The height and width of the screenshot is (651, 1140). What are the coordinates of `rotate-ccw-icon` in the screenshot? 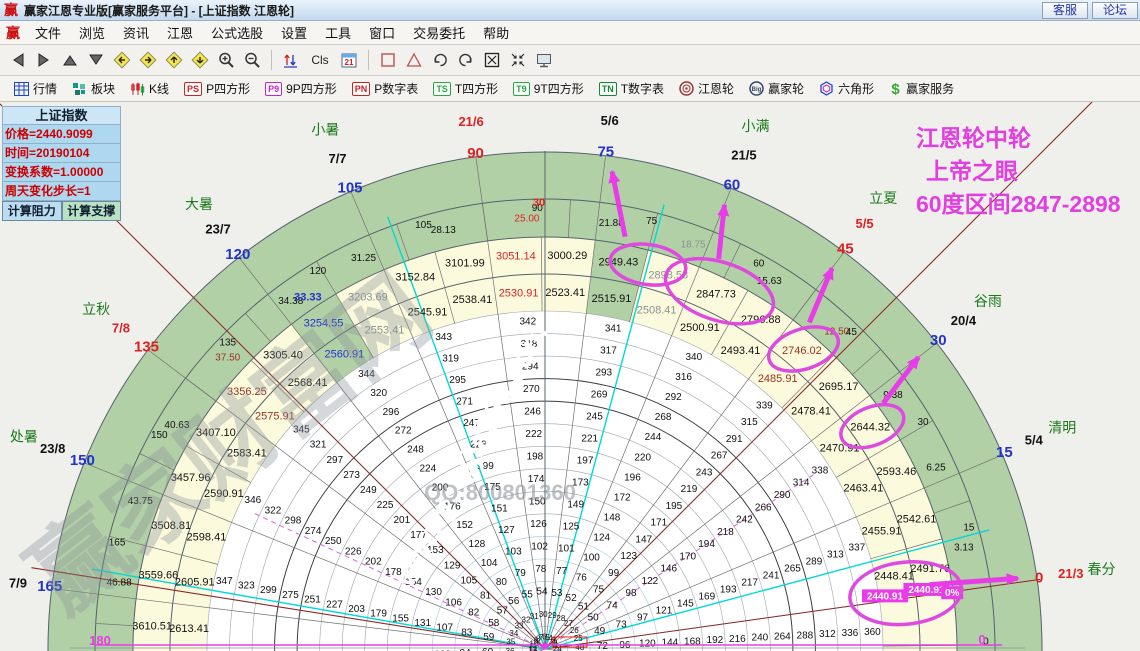 It's located at (440, 60).